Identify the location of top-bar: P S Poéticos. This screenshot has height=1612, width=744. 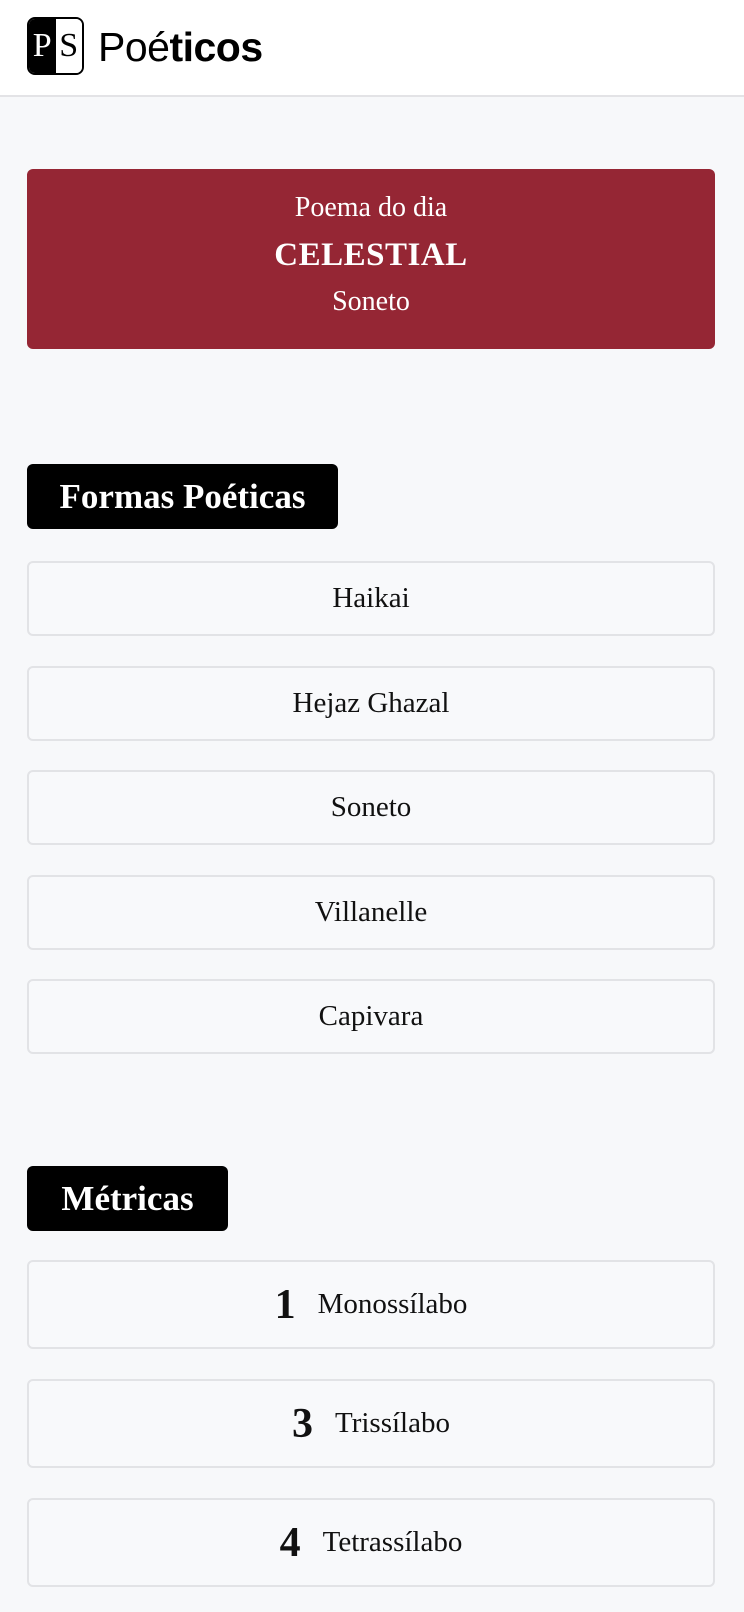
(372, 48).